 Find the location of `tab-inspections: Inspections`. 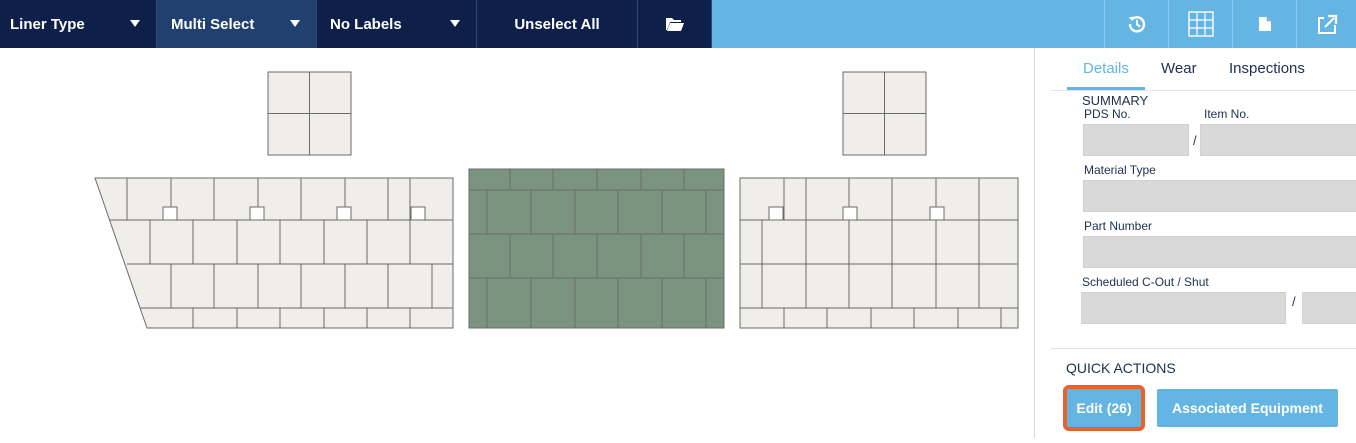

tab-inspections: Inspections is located at coordinates (1267, 68).